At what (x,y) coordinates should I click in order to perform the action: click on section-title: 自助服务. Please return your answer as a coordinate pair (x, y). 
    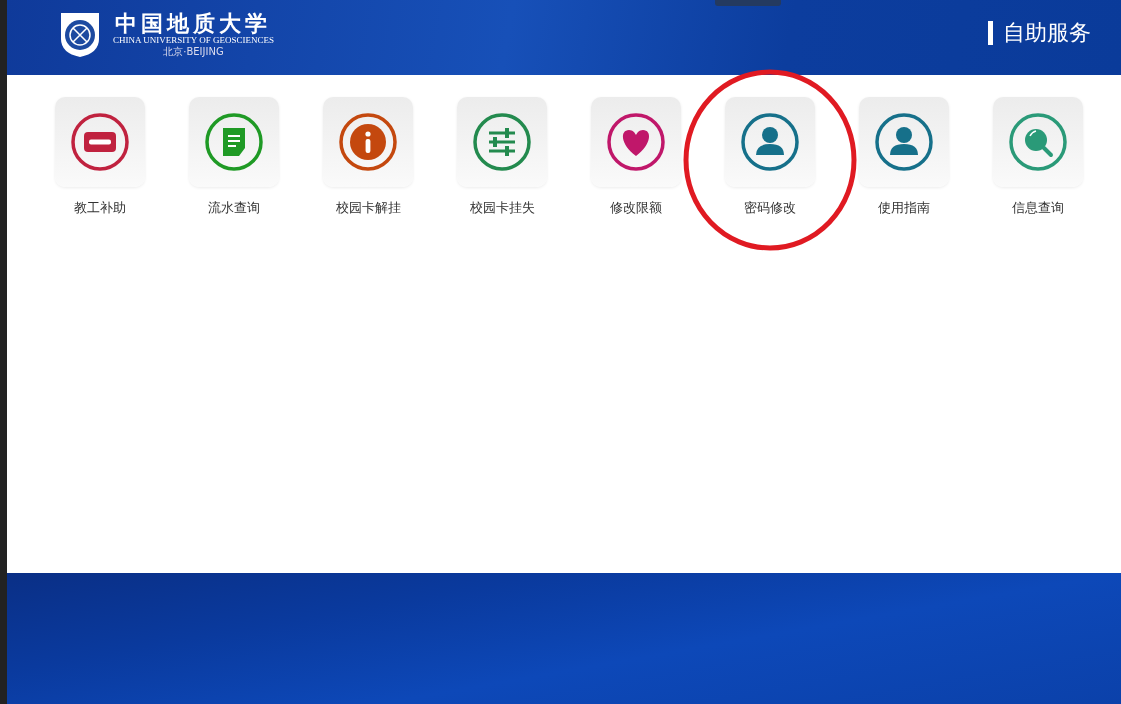
    Looking at the image, I should click on (1047, 32).